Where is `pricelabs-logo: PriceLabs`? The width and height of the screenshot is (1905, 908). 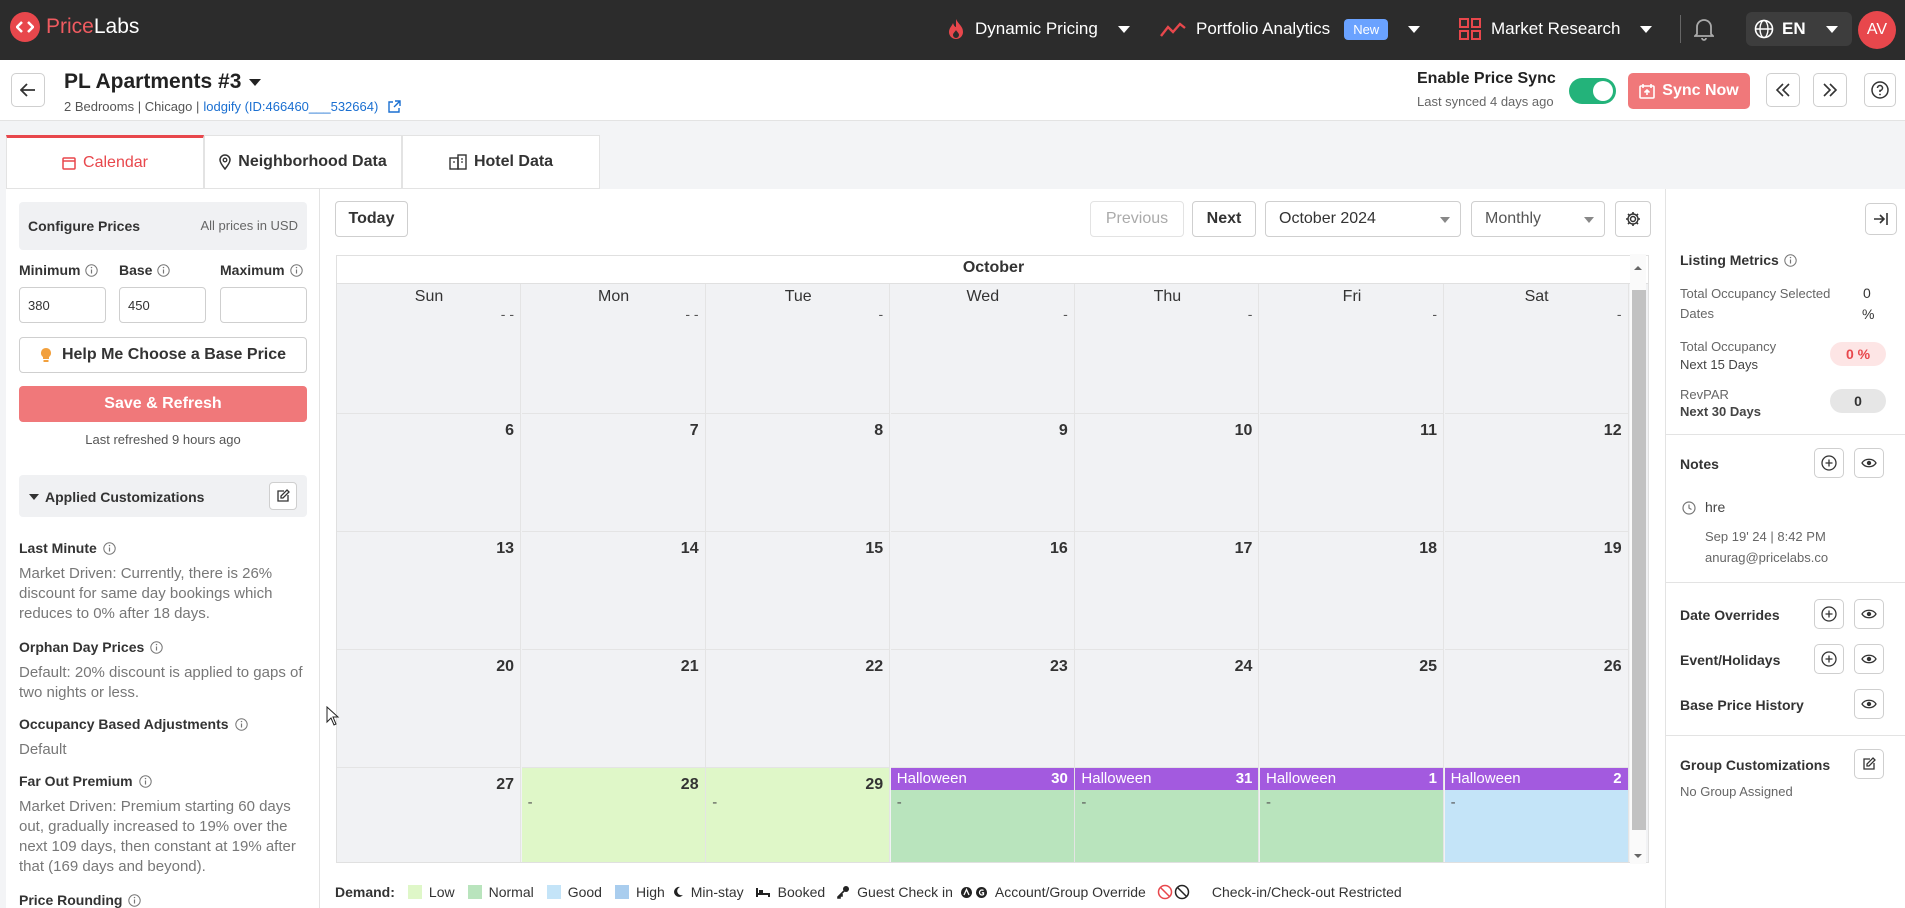 pricelabs-logo: PriceLabs is located at coordinates (74, 27).